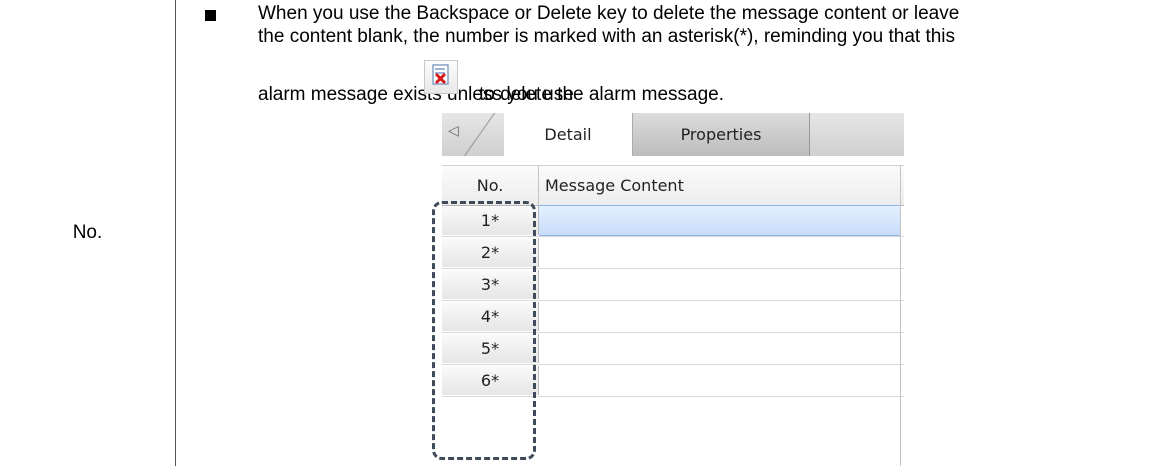  Describe the element at coordinates (480, 134) in the screenshot. I see `tab-divider` at that location.